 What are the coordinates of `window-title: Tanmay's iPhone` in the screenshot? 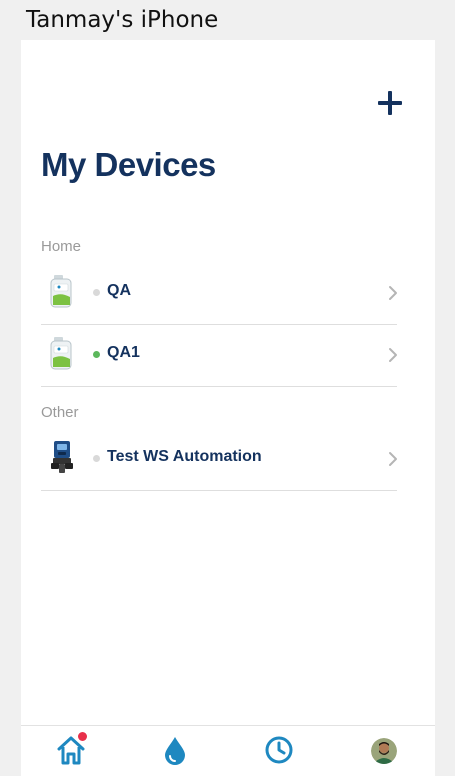 It's located at (122, 20).